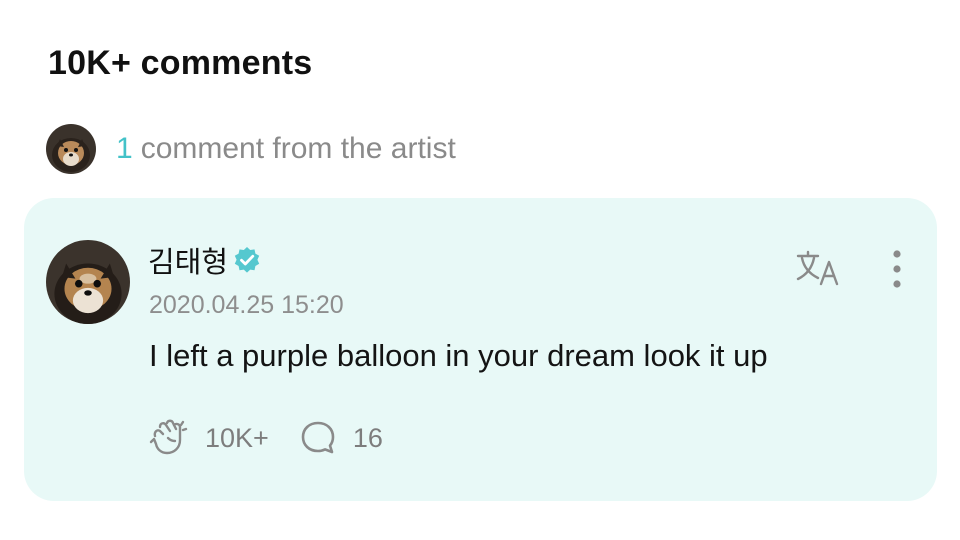 The image size is (960, 540). What do you see at coordinates (237, 437) in the screenshot?
I see `like-count: 10K+` at bounding box center [237, 437].